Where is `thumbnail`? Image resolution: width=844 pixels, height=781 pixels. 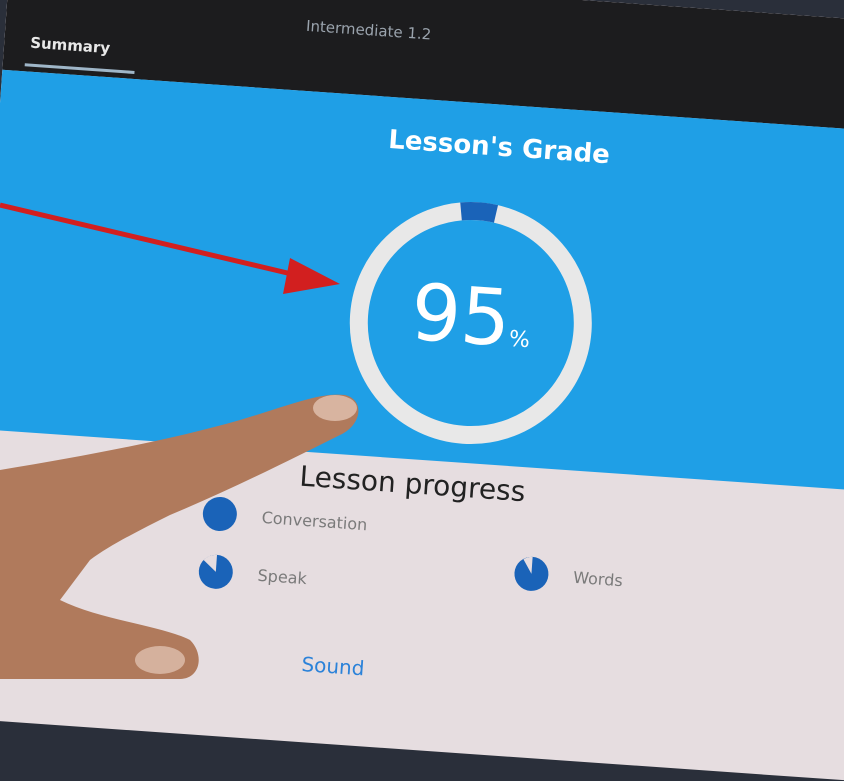
thumbnail is located at coordinates (160, 660).